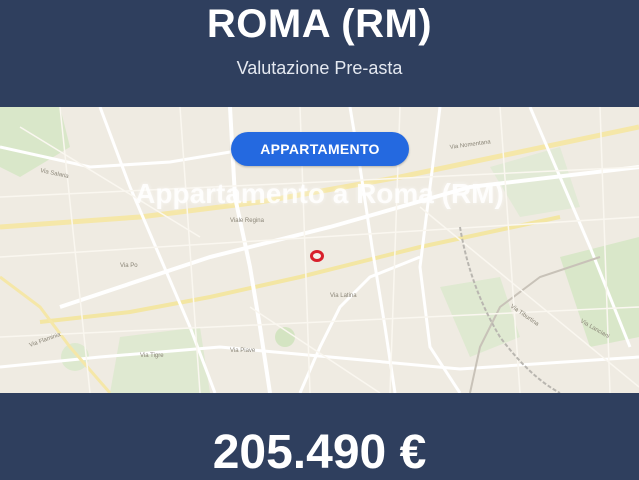 This screenshot has width=639, height=480. What do you see at coordinates (343, 296) in the screenshot?
I see `svg-text: Via Latina` at bounding box center [343, 296].